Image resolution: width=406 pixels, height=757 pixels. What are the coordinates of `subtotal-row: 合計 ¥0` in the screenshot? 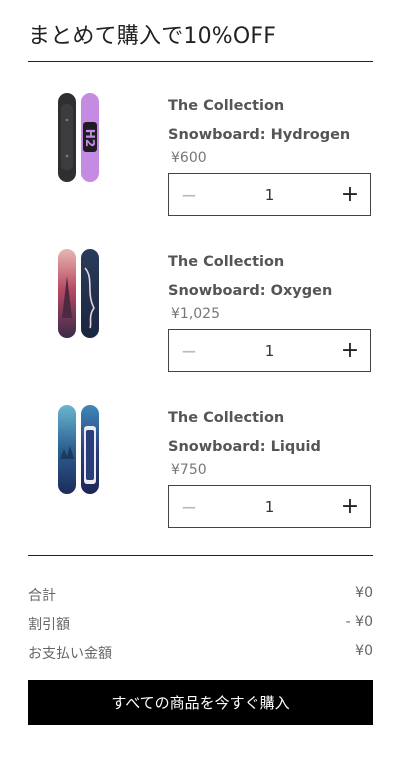 It's located at (200, 595).